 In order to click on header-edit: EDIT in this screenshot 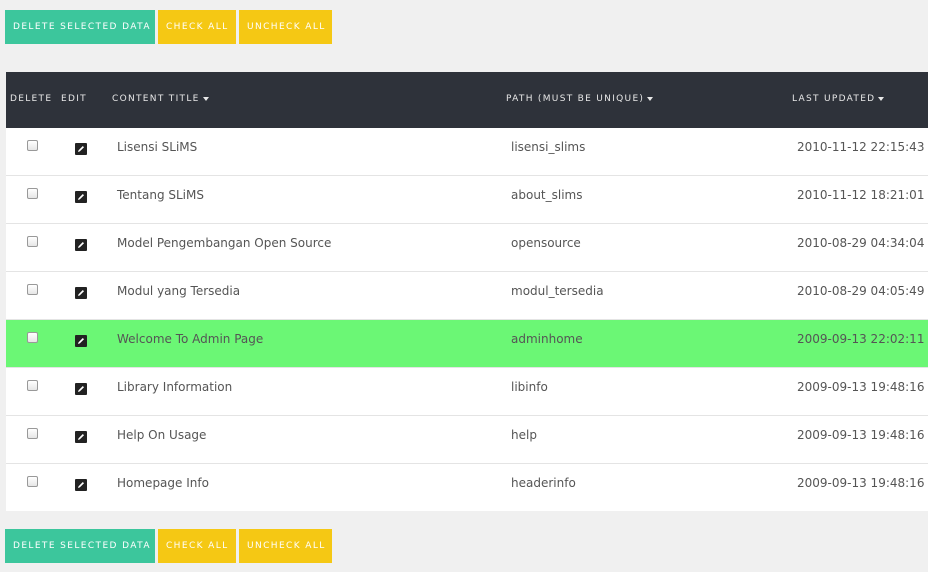, I will do `click(74, 99)`.